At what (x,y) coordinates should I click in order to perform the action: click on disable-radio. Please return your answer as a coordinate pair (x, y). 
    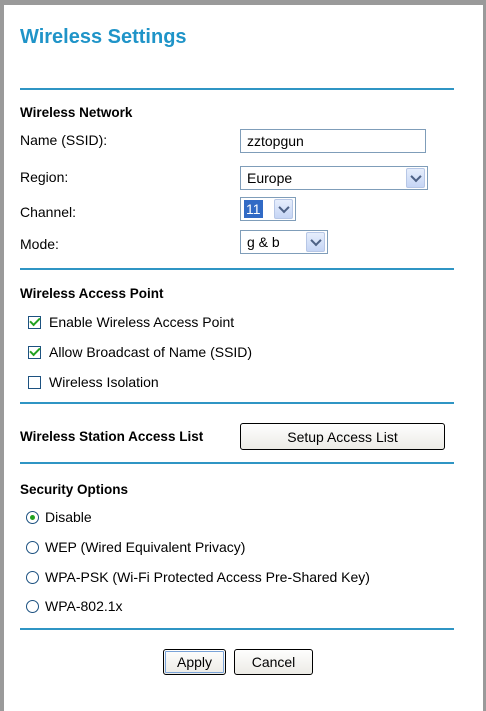
    Looking at the image, I should click on (32, 517).